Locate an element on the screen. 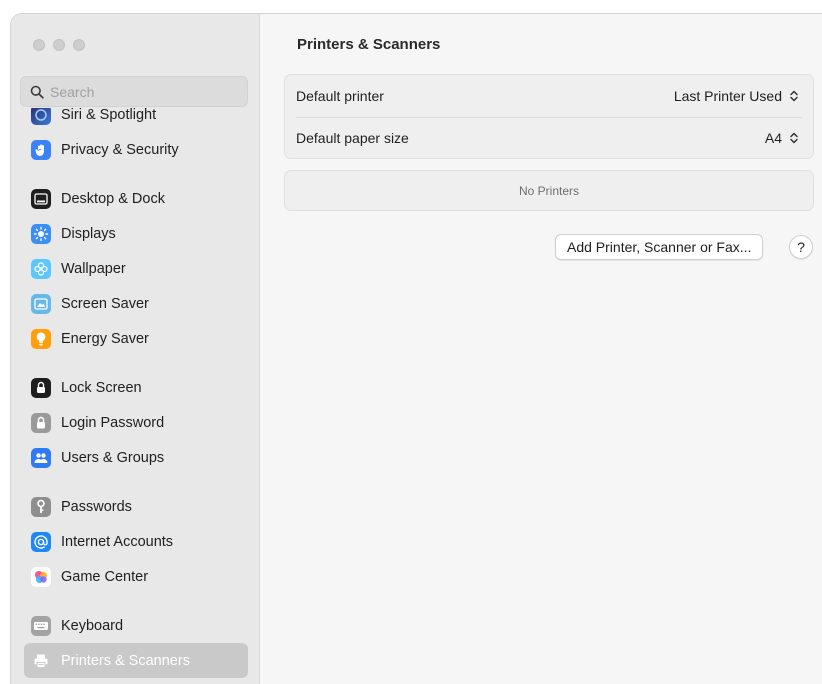 The width and height of the screenshot is (822, 684). hand-icon is located at coordinates (41, 149).